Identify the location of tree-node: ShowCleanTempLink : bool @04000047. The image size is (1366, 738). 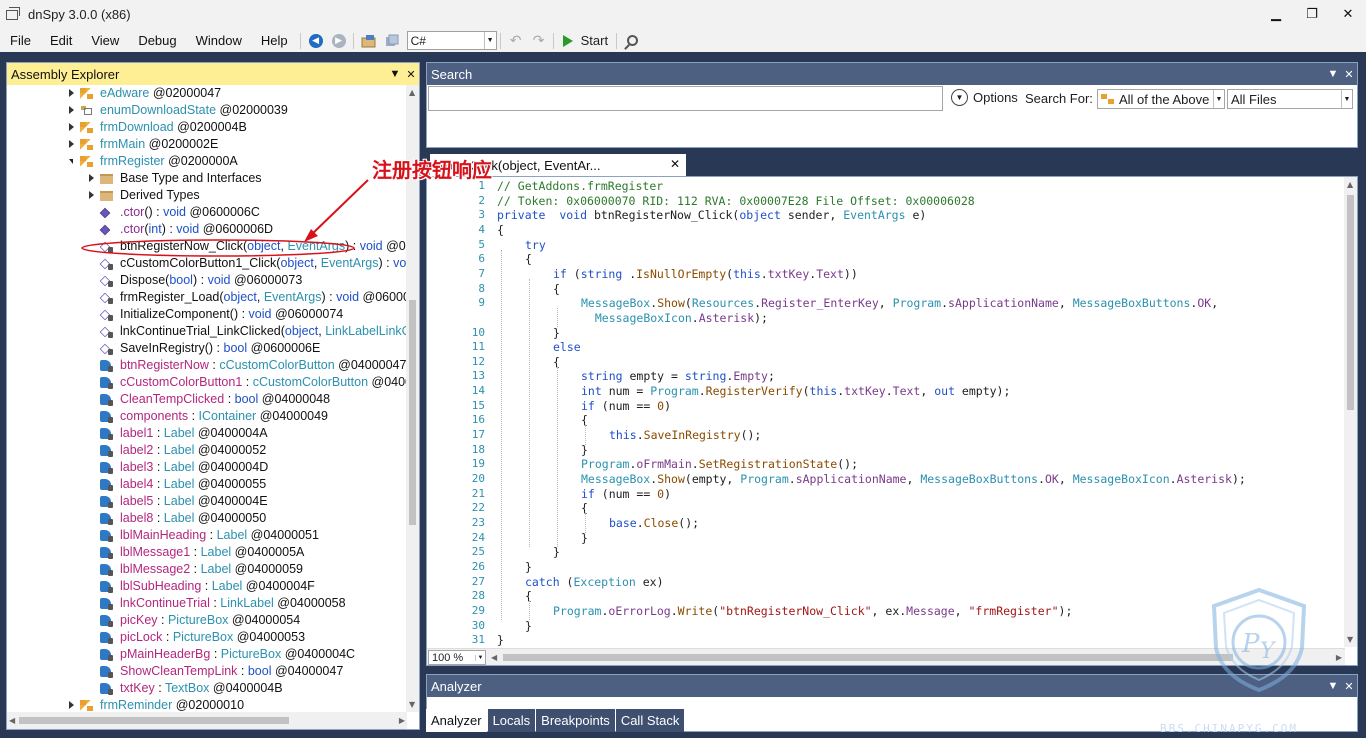
(207, 671).